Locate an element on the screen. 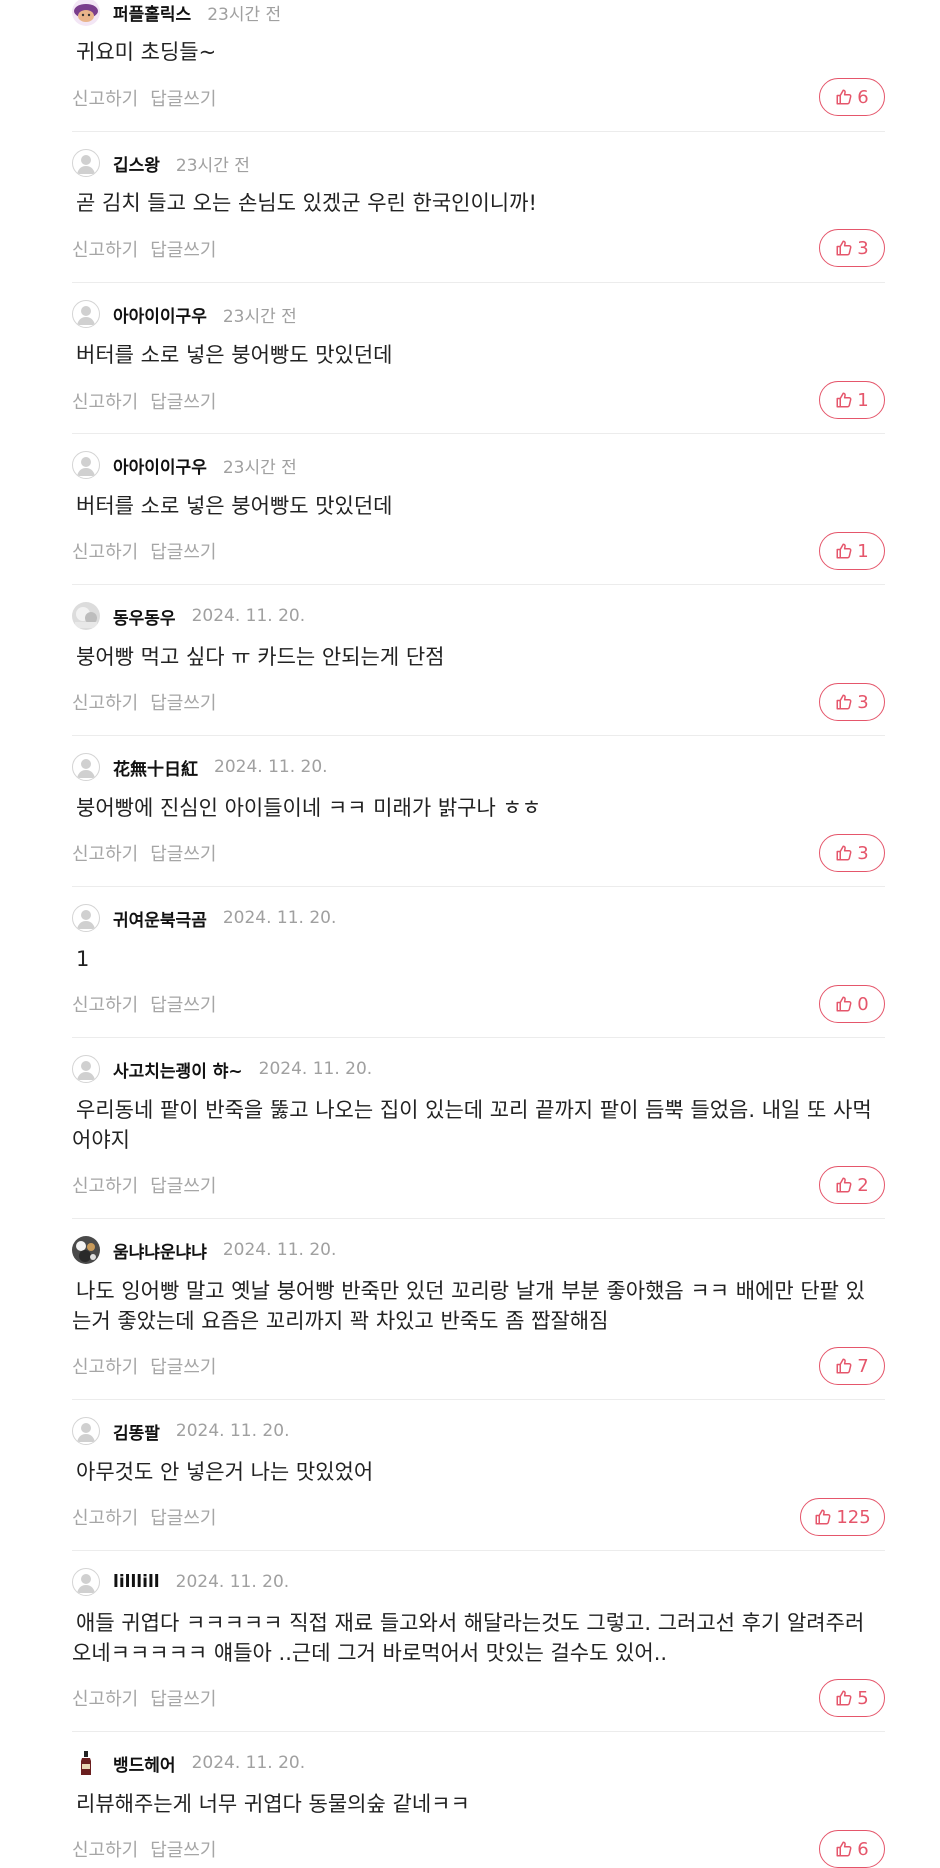  comment-author: 움냐냐운냐냐 is located at coordinates (160, 1250).